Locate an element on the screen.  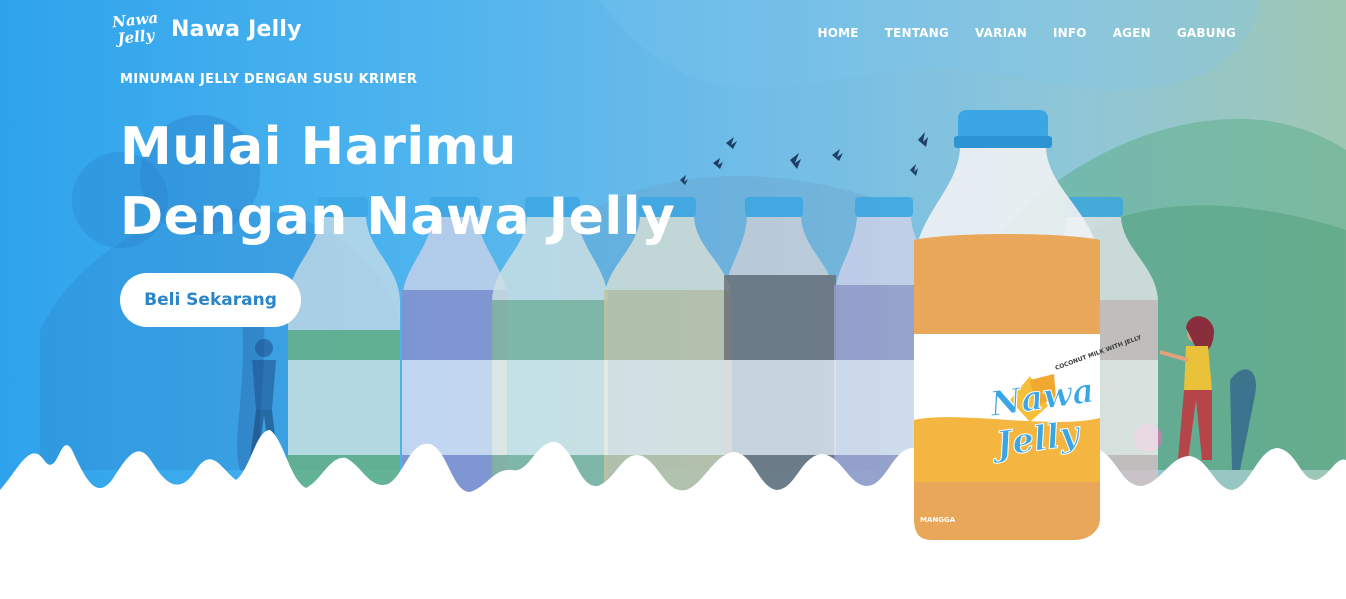
brand: Nawa Jelly Nawa Jelly is located at coordinates (206, 28).